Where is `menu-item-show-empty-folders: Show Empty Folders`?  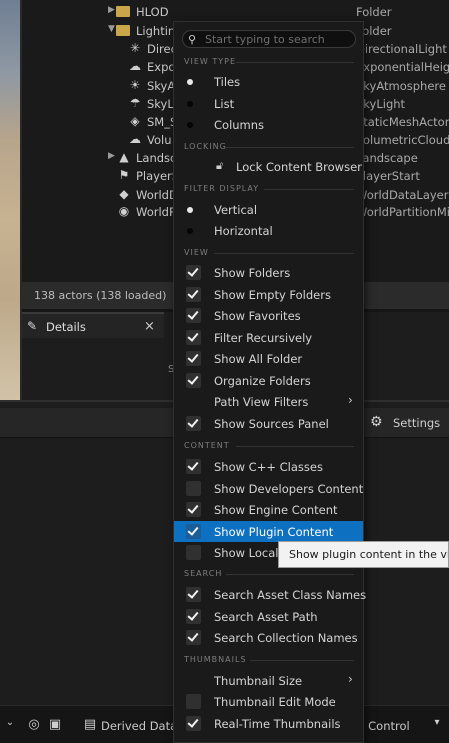
menu-item-show-empty-folders: Show Empty Folders is located at coordinates (268, 294).